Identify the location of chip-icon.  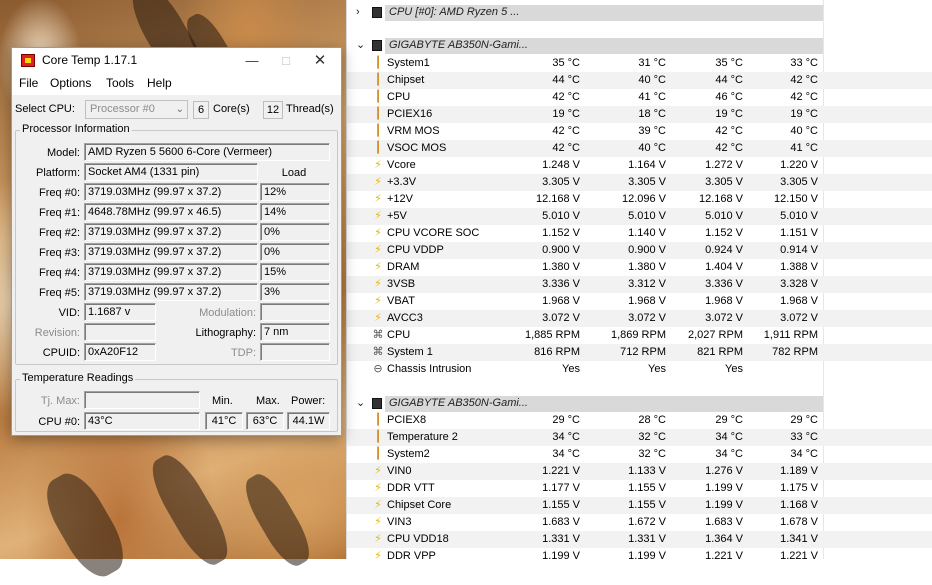
(377, 45).